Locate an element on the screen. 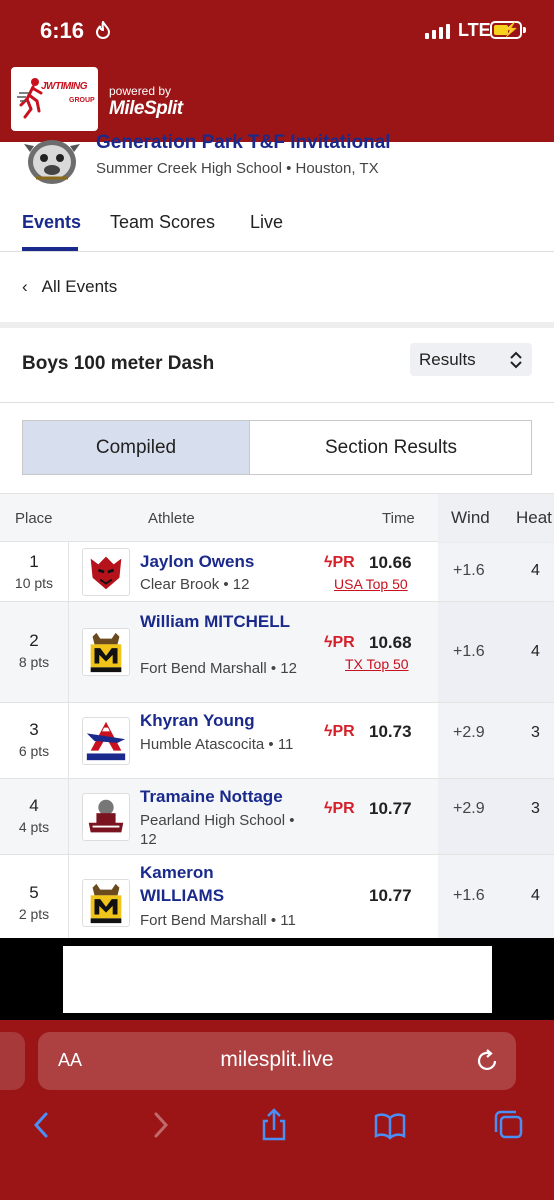 The height and width of the screenshot is (1200, 554). all-events-label: All Events is located at coordinates (79, 286).